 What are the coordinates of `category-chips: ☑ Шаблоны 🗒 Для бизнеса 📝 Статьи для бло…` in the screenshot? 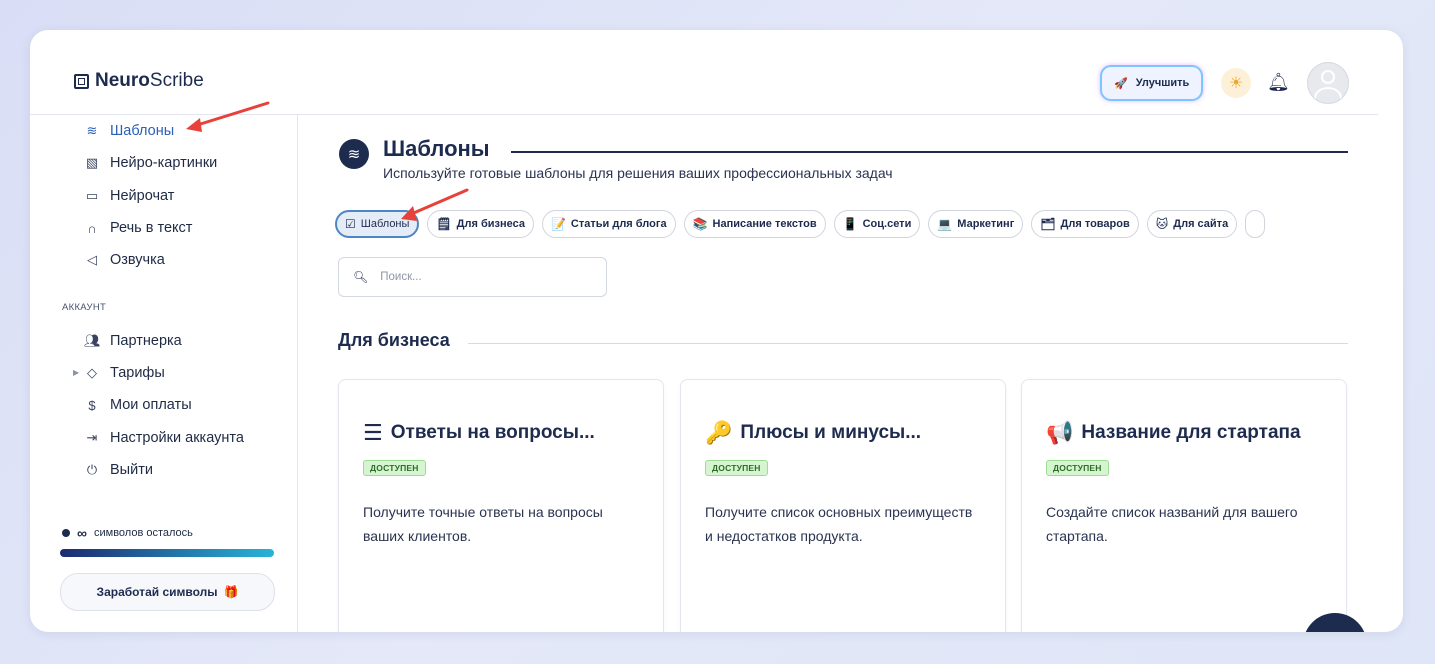 It's located at (800, 224).